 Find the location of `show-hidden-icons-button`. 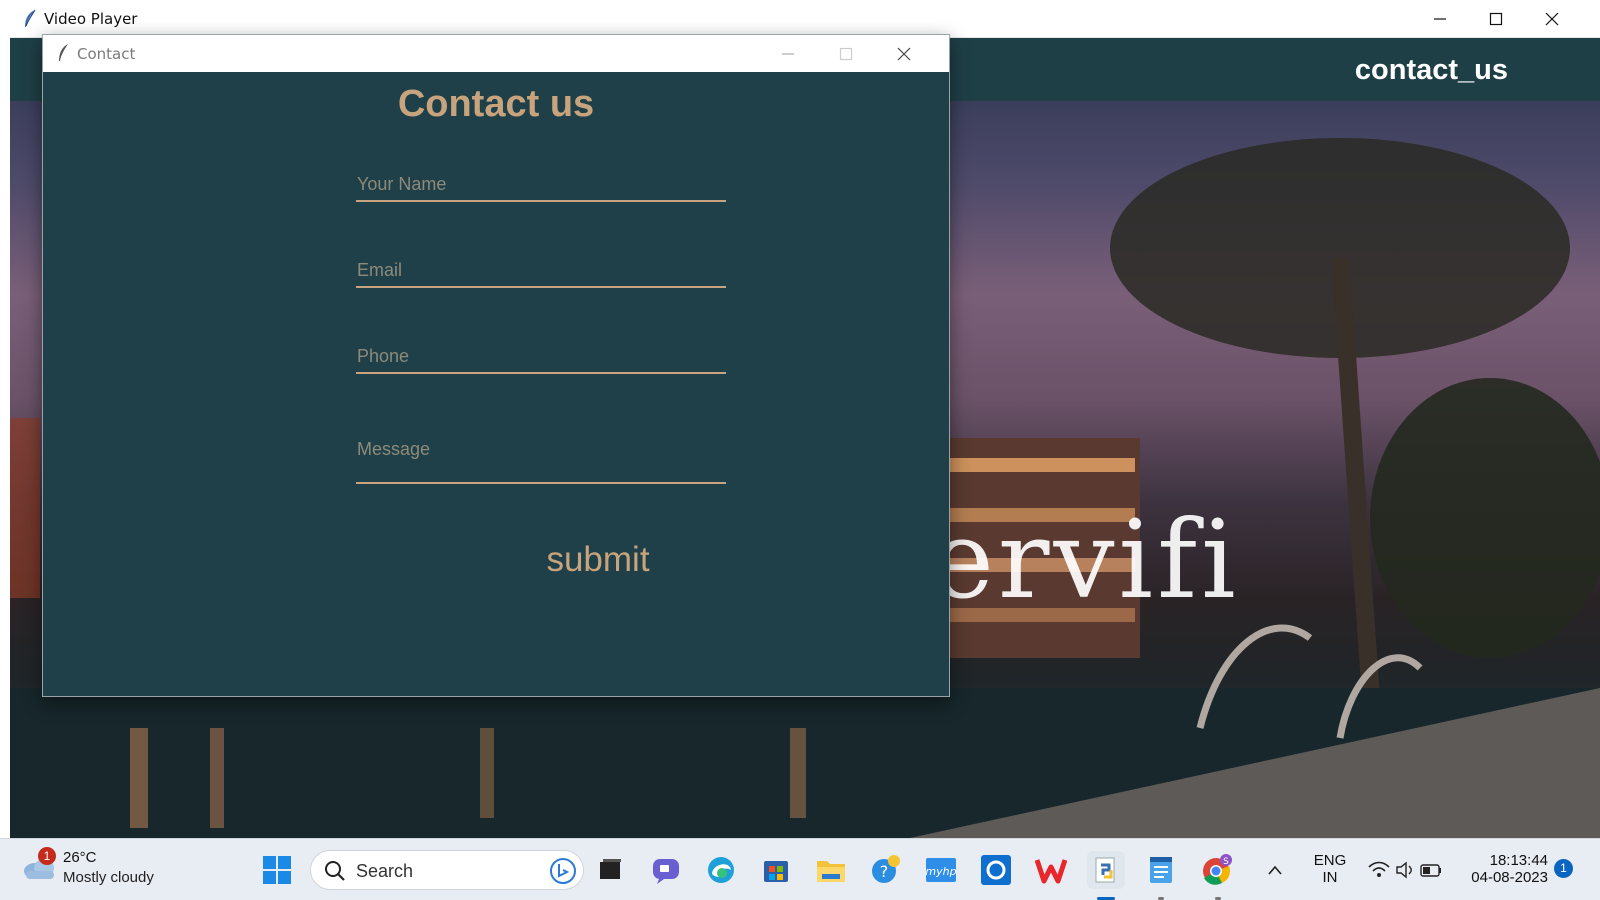

show-hidden-icons-button is located at coordinates (1275, 870).